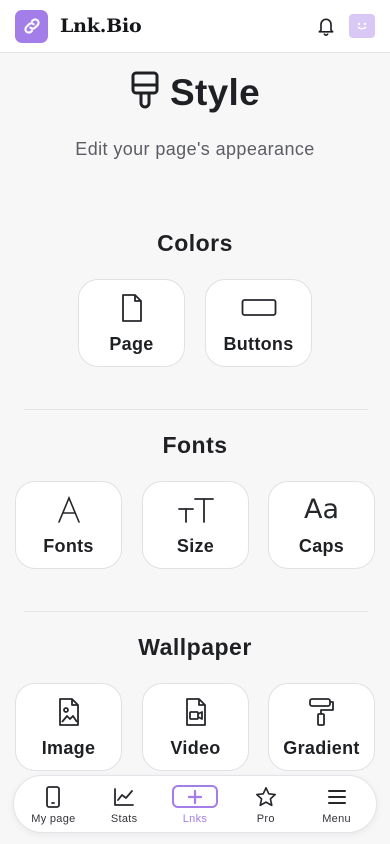 Image resolution: width=390 pixels, height=844 pixels. I want to click on image-file-icon, so click(69, 712).